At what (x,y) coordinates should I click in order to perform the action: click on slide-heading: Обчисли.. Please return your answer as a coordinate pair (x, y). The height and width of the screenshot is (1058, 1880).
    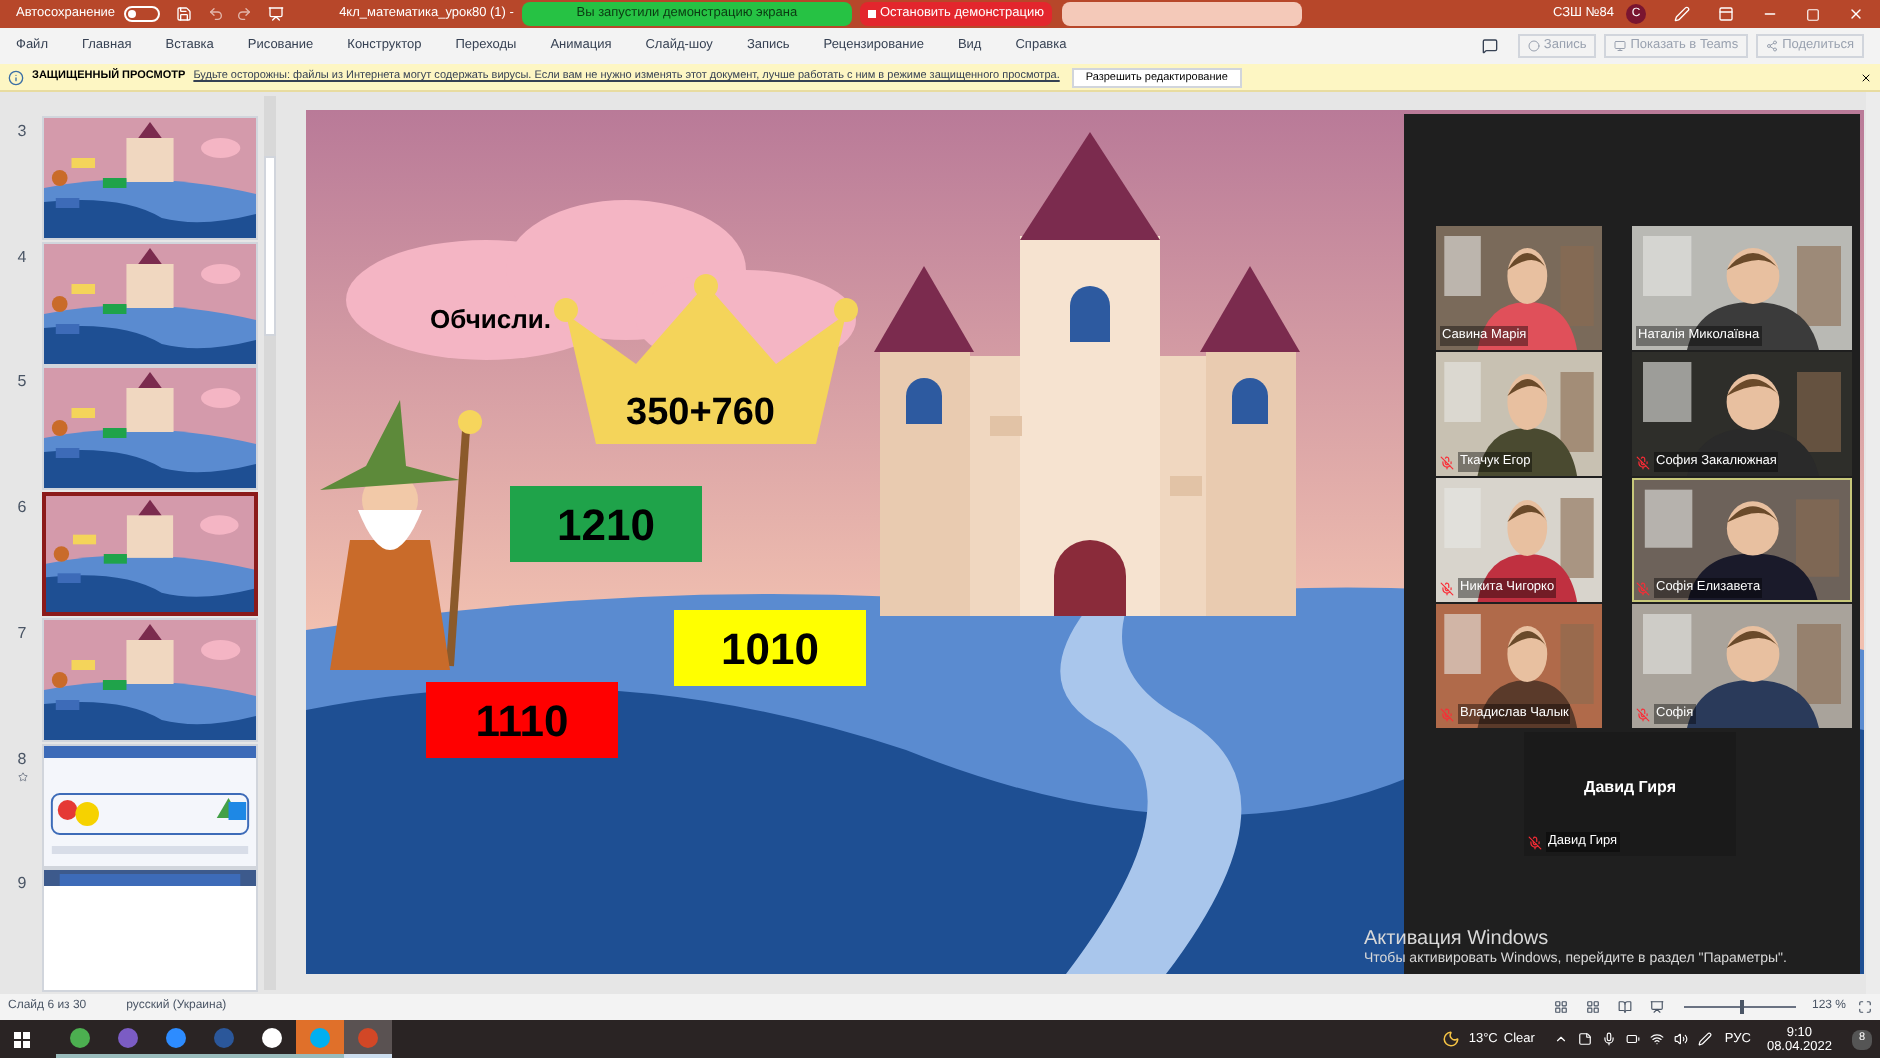
    Looking at the image, I should click on (490, 320).